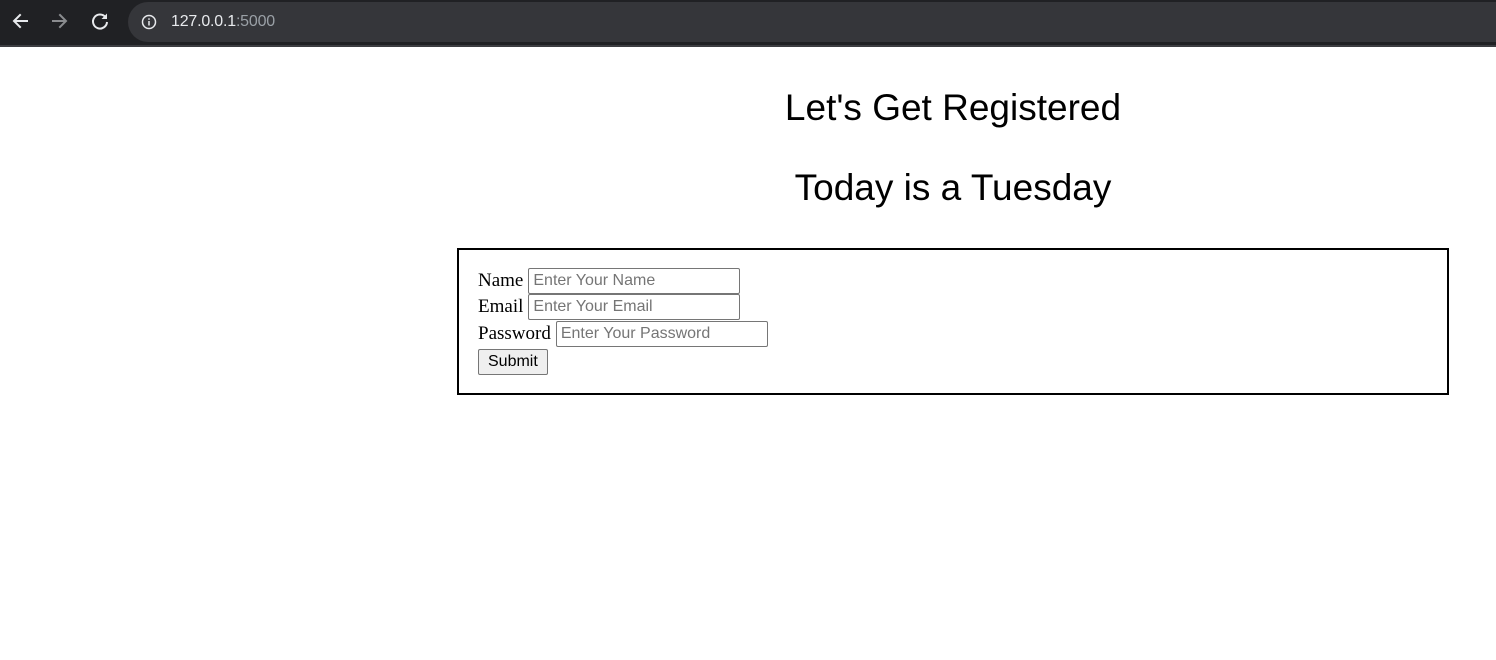  I want to click on submit-button: Submit, so click(513, 362).